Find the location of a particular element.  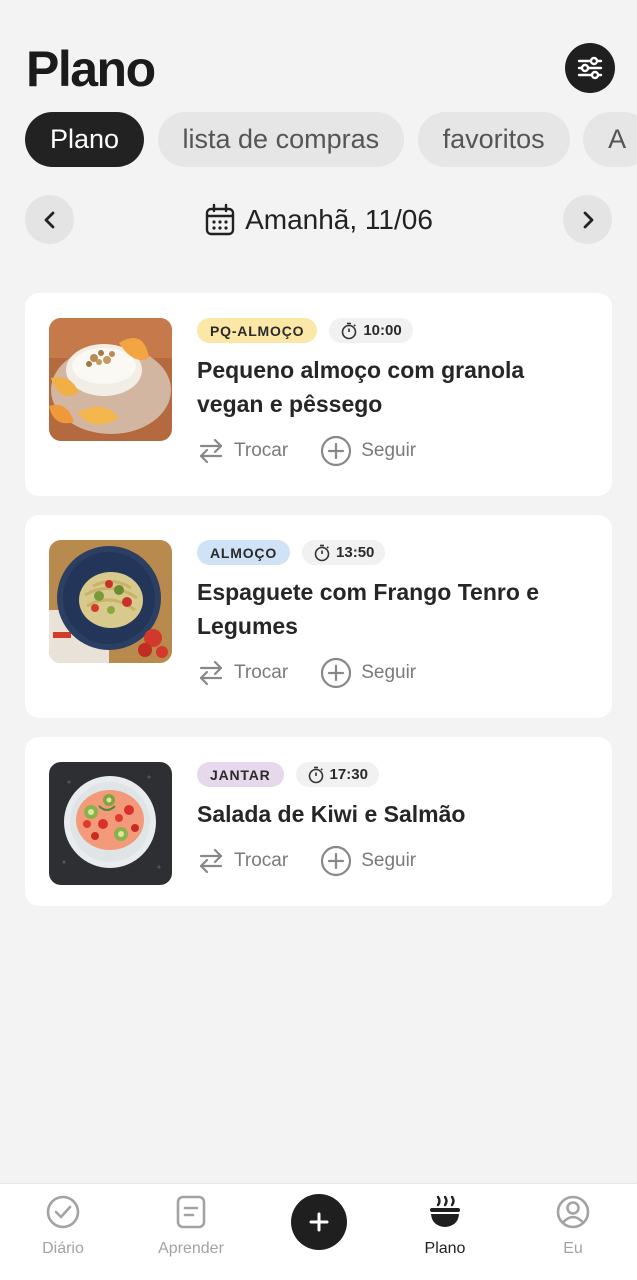

date-label: Amanhã, 11/06 is located at coordinates (339, 219).